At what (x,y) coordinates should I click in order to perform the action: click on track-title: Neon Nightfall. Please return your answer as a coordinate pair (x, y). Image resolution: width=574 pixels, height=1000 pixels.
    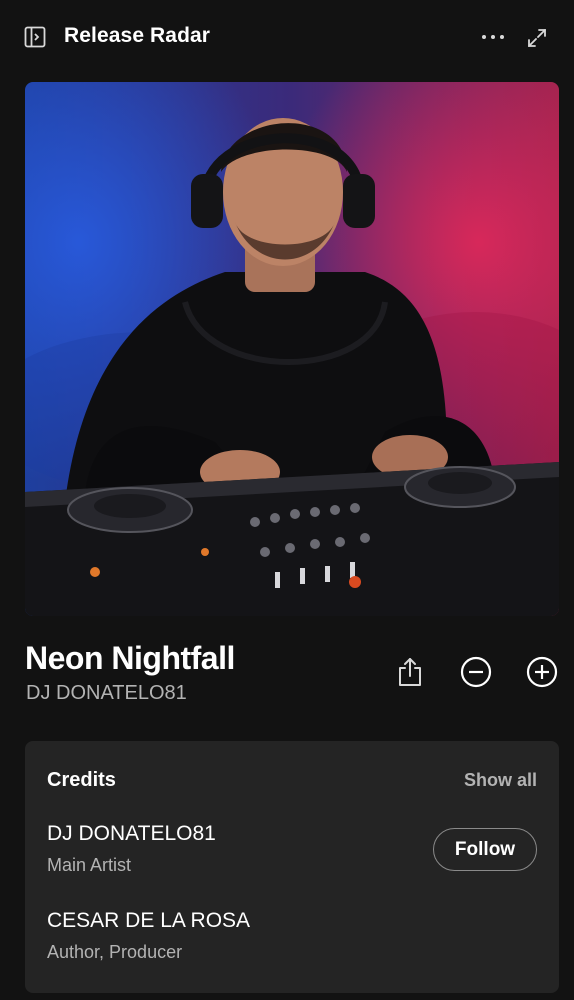
    Looking at the image, I should click on (130, 658).